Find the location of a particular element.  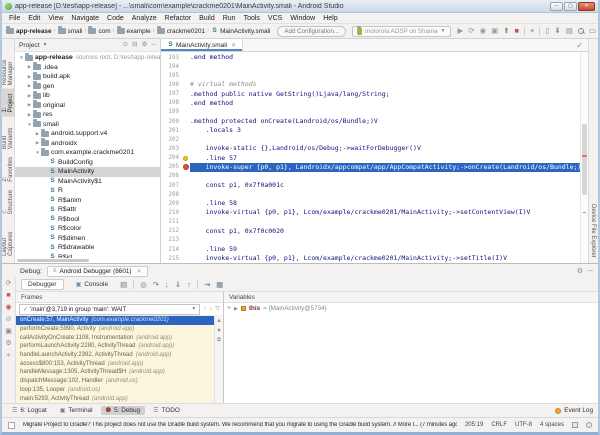

tool-button-layout-captures: Layout Captures is located at coordinates (8, 239).